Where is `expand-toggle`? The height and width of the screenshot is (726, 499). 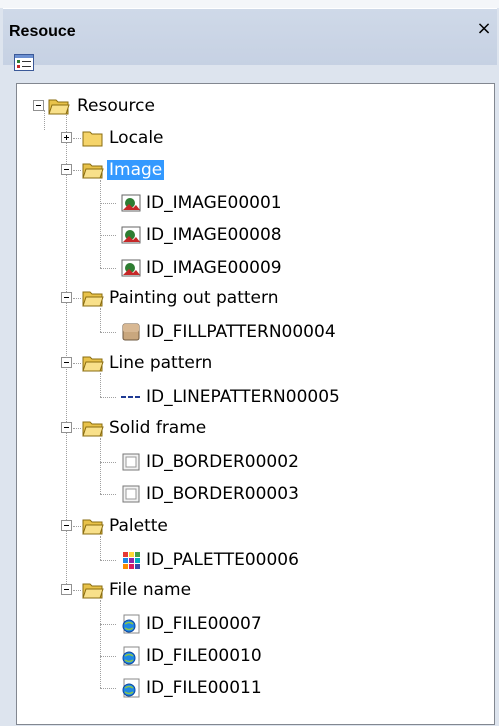 expand-toggle is located at coordinates (66, 137).